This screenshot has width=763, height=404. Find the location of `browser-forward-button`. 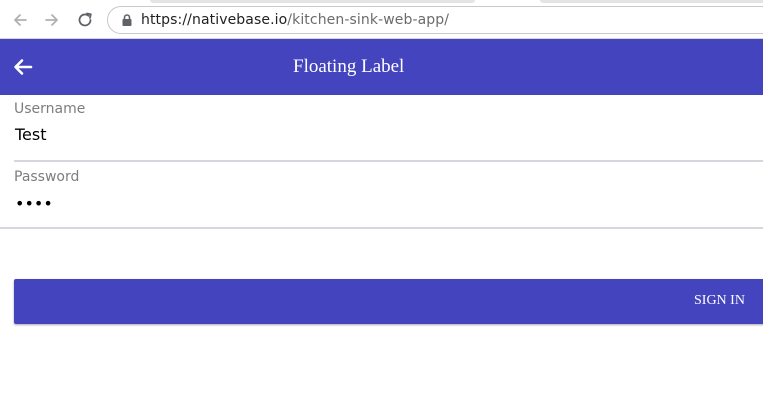

browser-forward-button is located at coordinates (52, 20).